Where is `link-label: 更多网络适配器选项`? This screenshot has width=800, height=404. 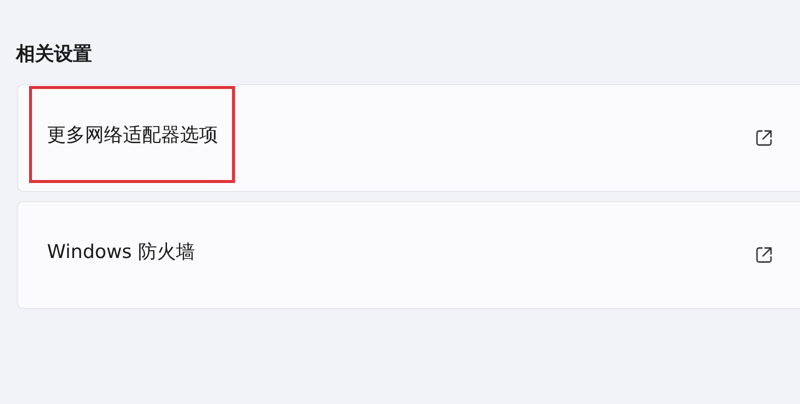
link-label: 更多网络适配器选项 is located at coordinates (132, 135).